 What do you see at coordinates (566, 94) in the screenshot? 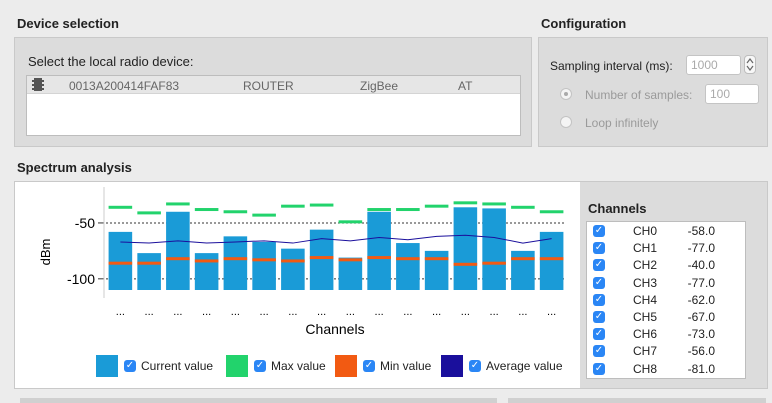
I see `number-of-samples-radio` at bounding box center [566, 94].